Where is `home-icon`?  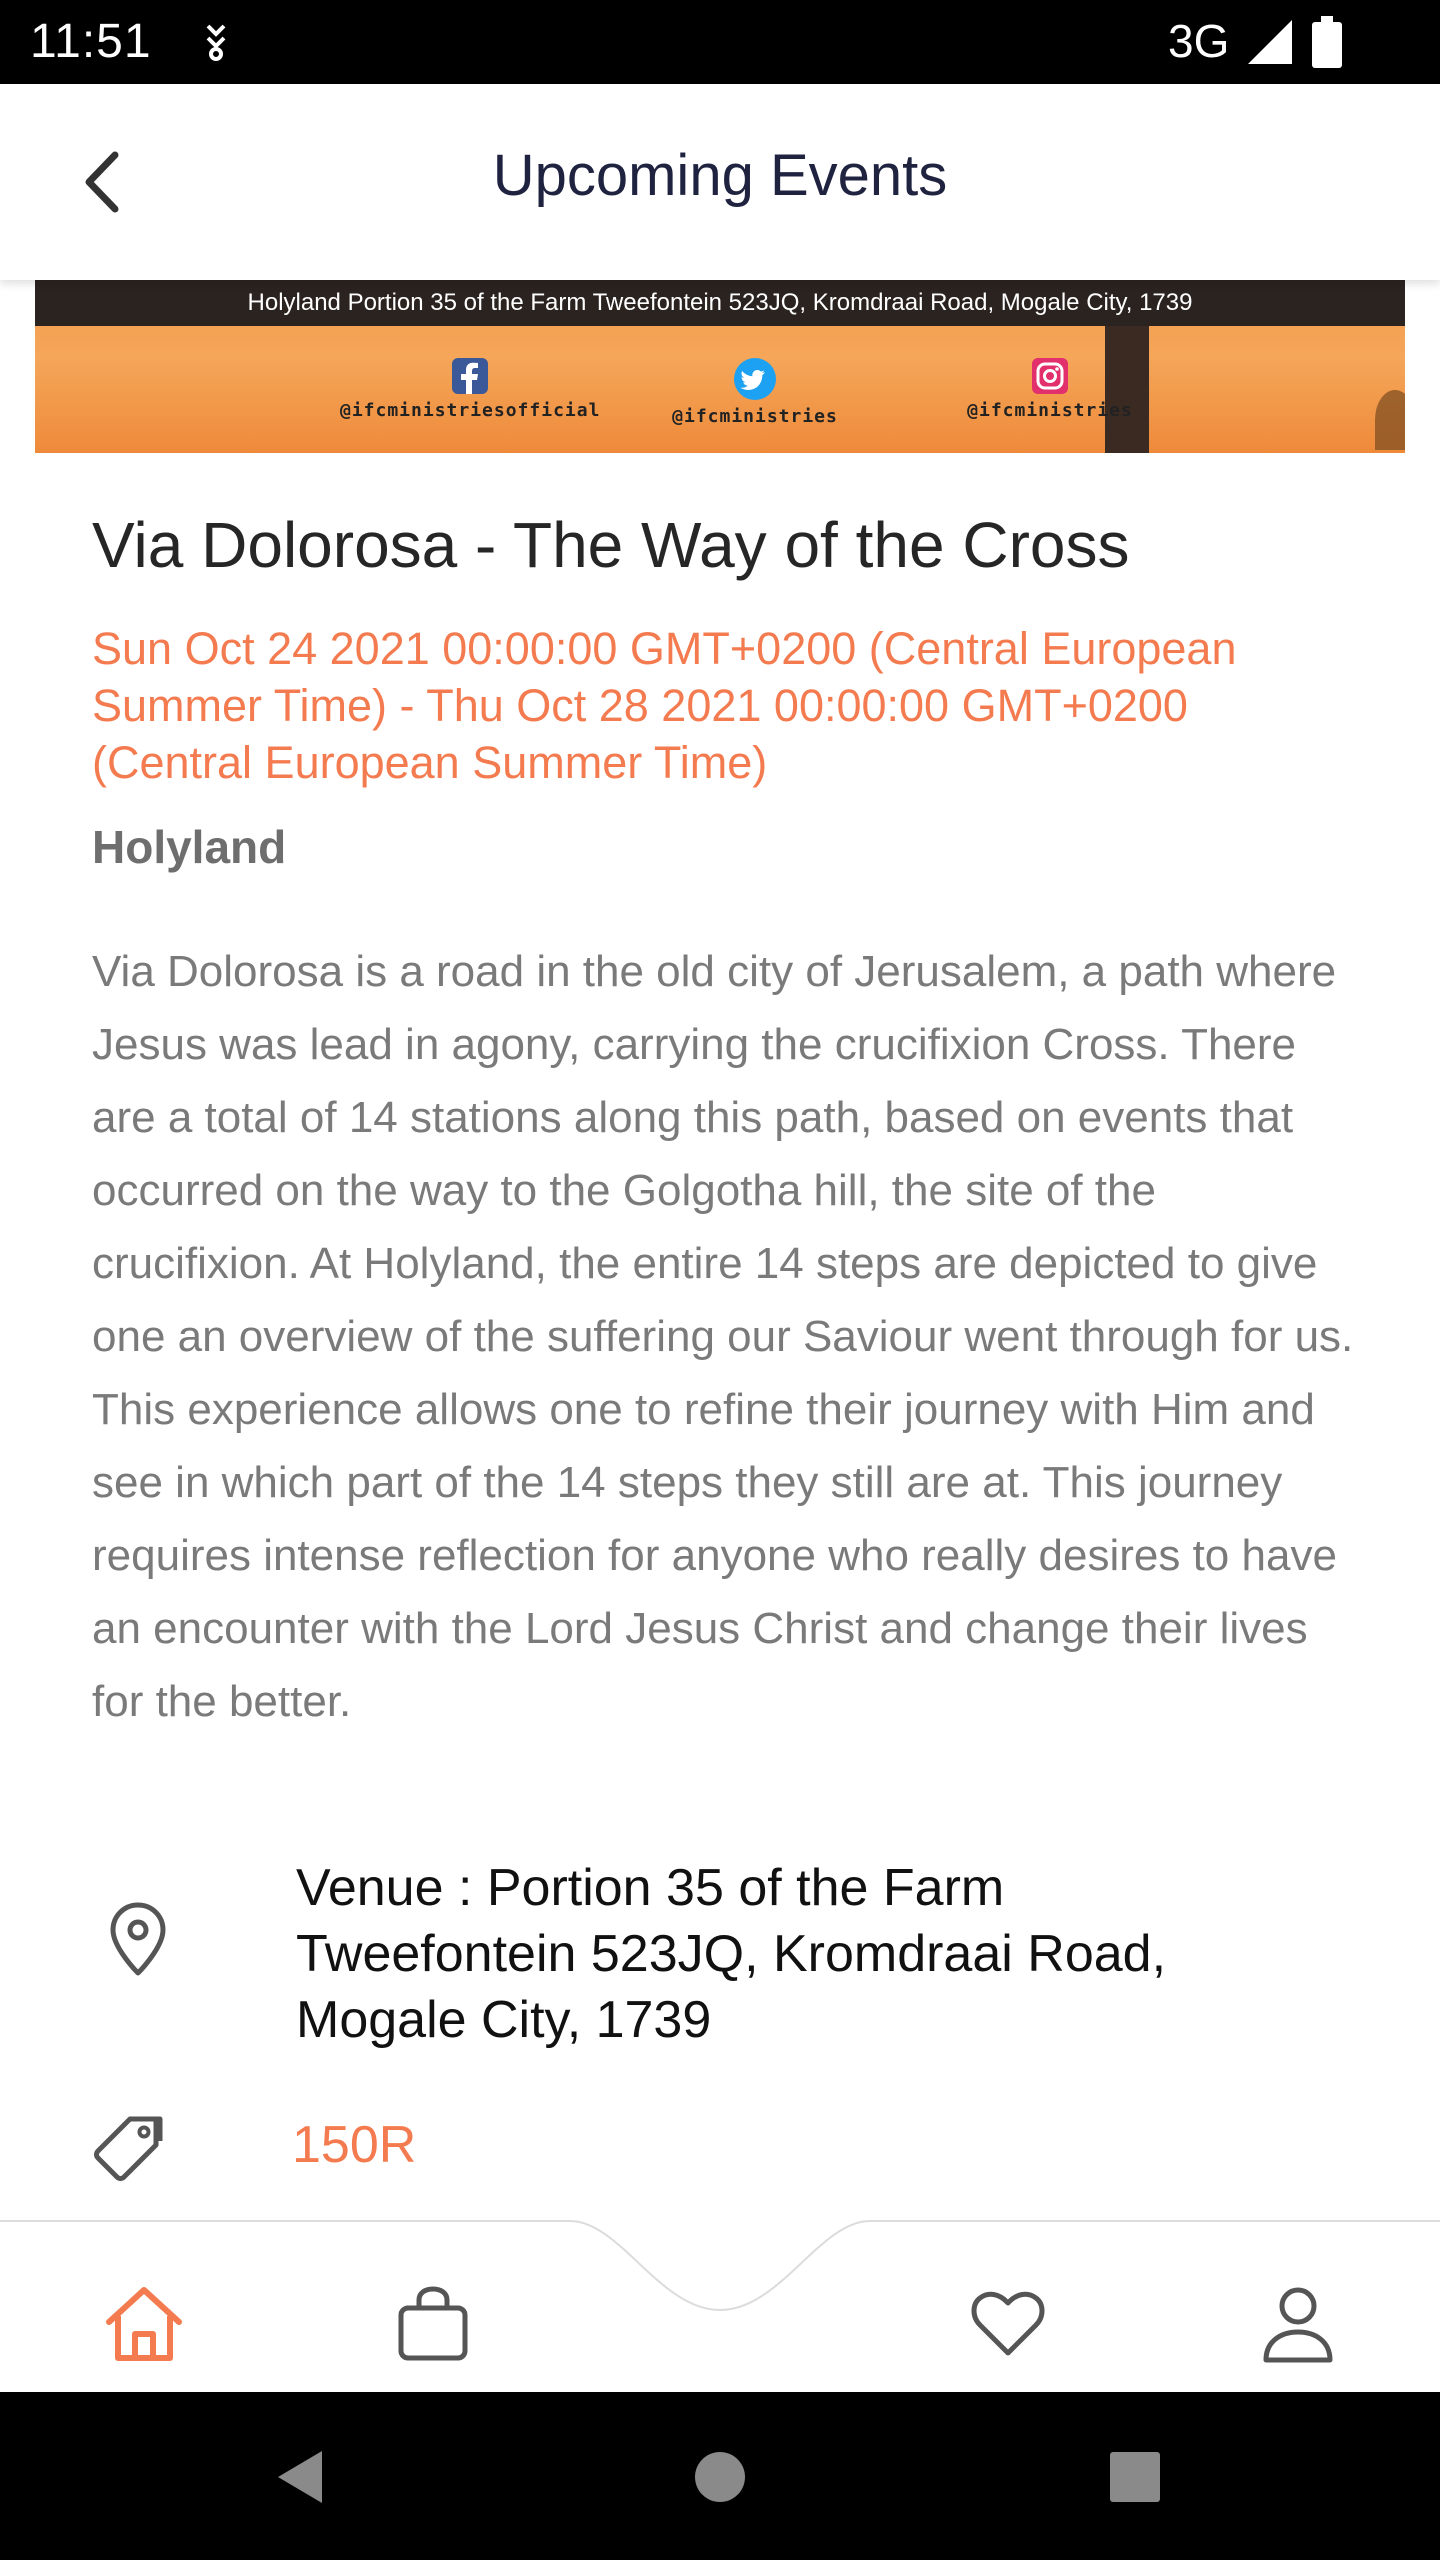 home-icon is located at coordinates (144, 2324).